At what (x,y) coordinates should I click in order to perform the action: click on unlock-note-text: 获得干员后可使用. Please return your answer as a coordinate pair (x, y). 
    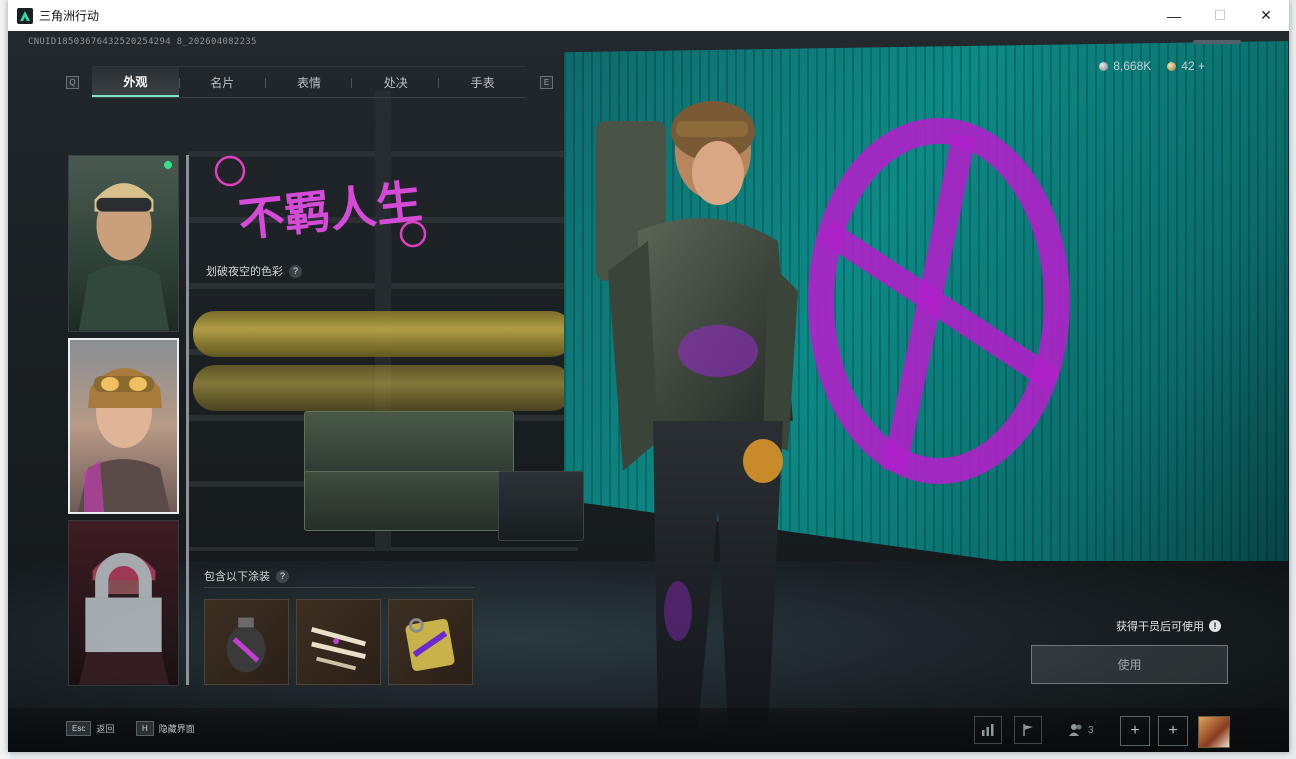
    Looking at the image, I should click on (1160, 627).